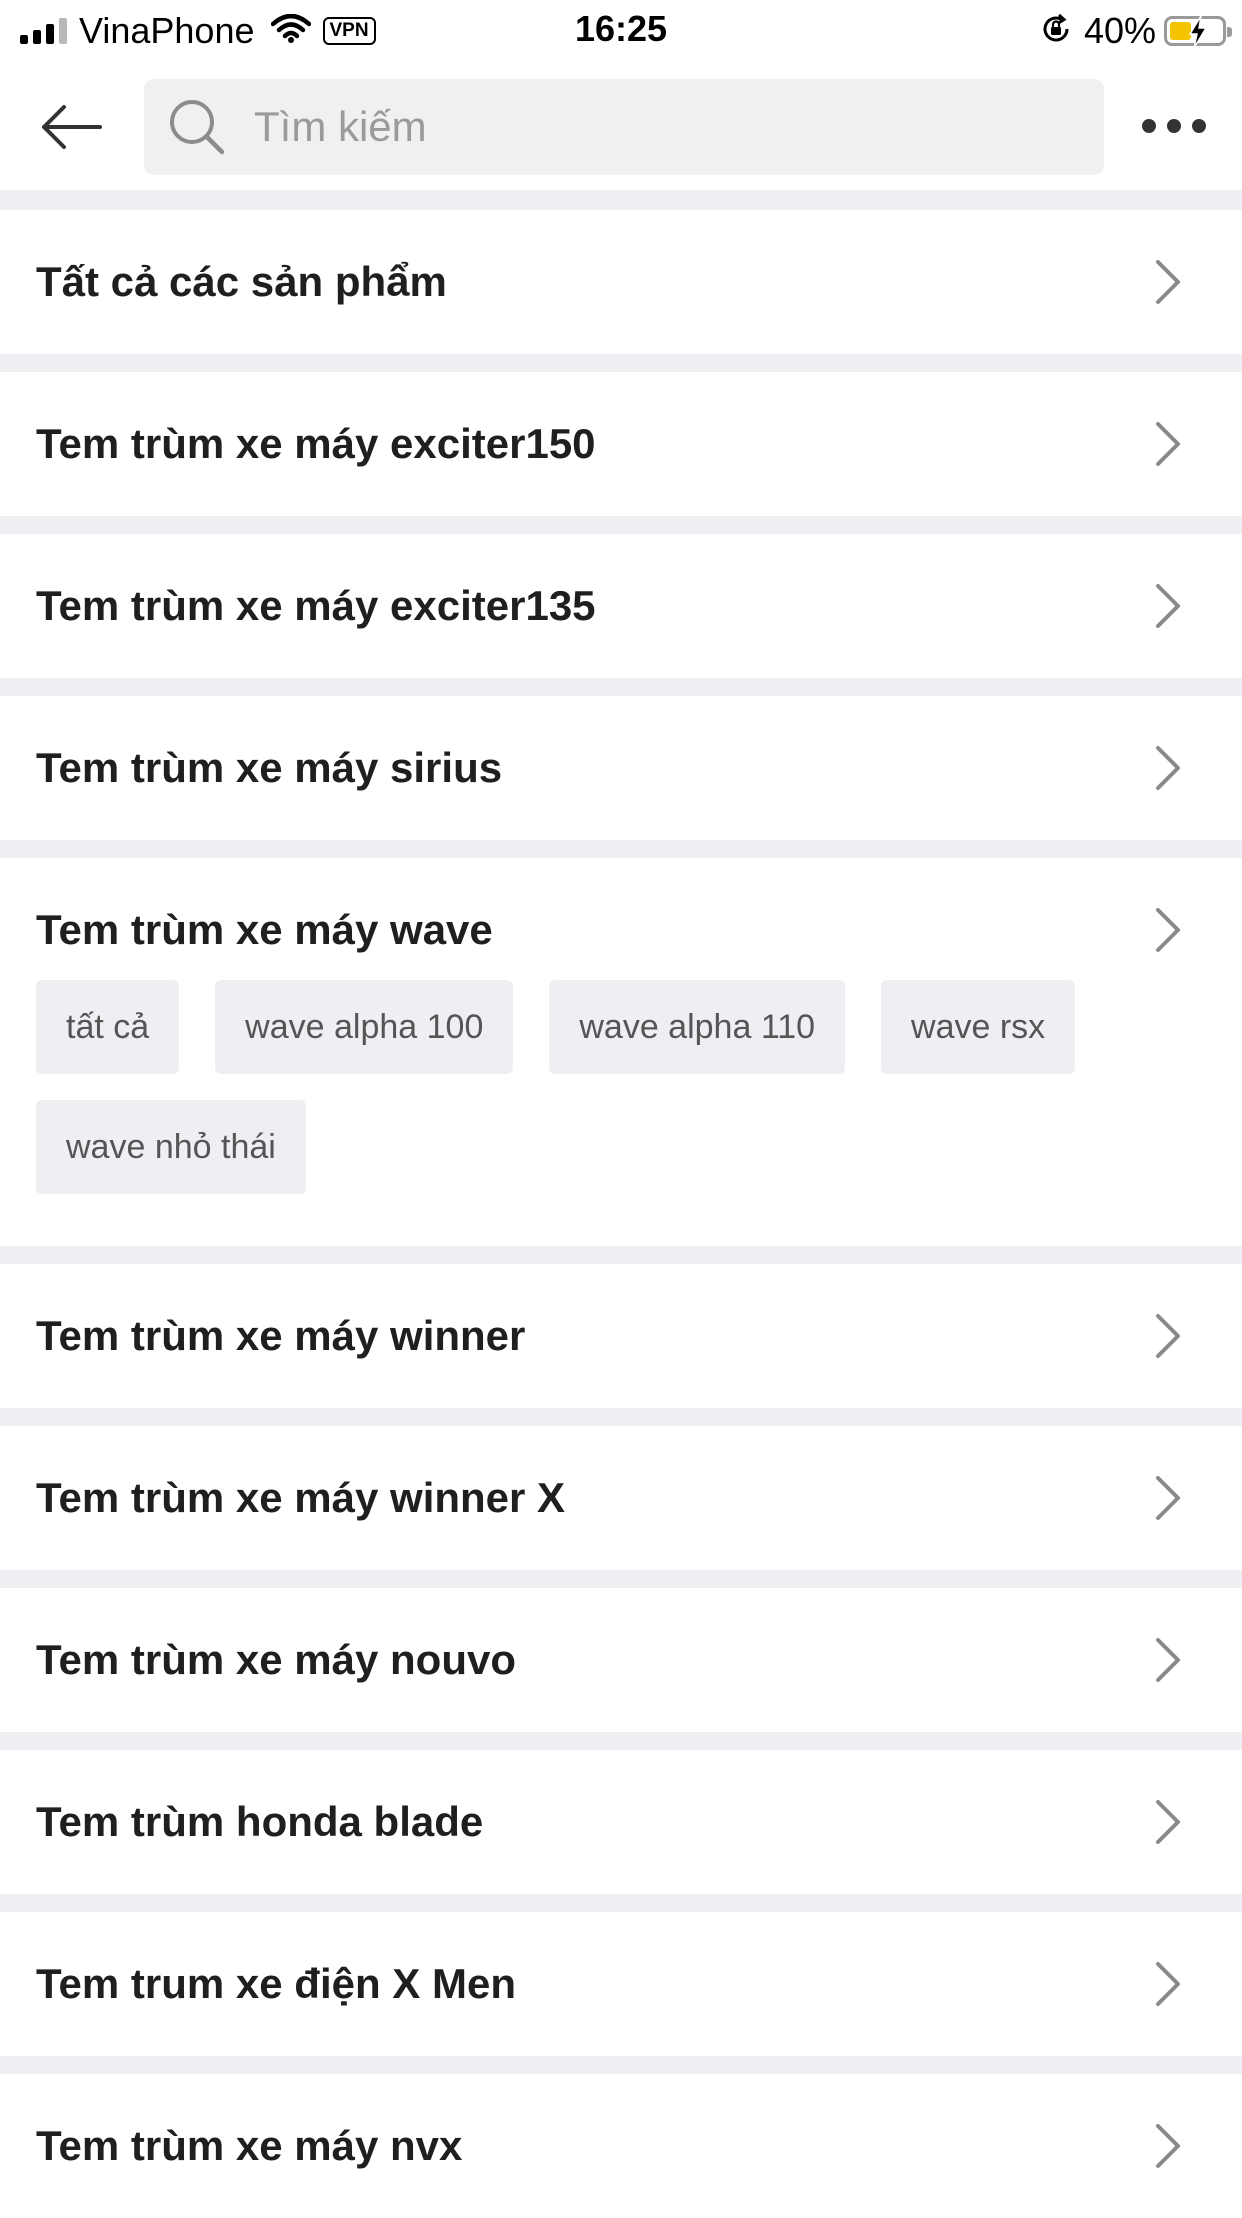  I want to click on subcategory-chip-all: tất cả, so click(108, 1027).